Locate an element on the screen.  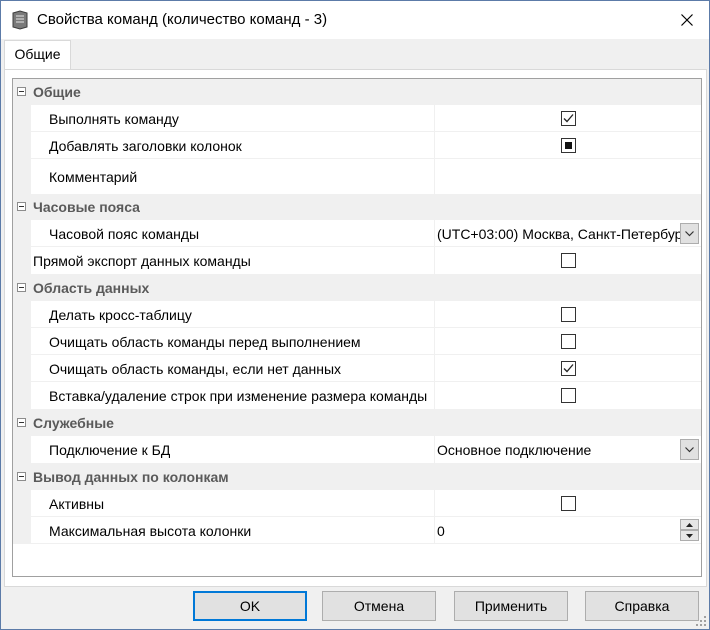
tab-bar: Общие is located at coordinates (355, 54).